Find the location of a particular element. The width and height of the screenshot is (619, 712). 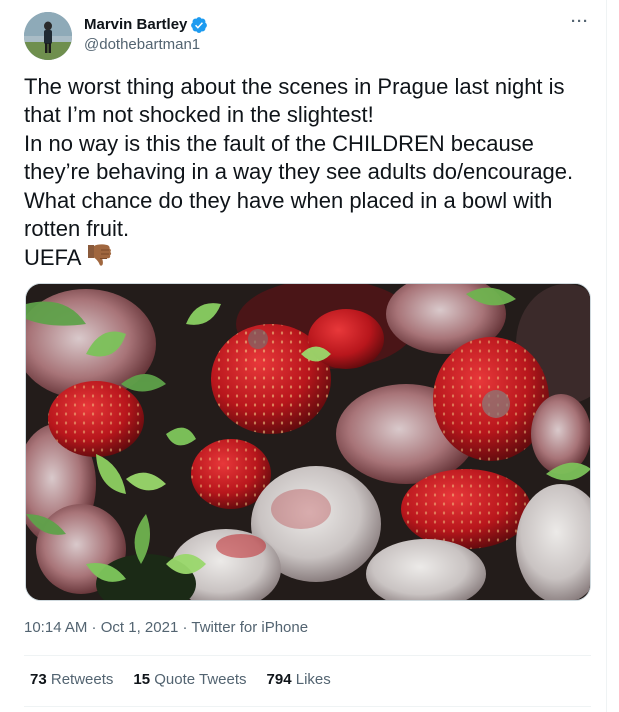

quote-tweets-label: Quote Tweets is located at coordinates (200, 679).